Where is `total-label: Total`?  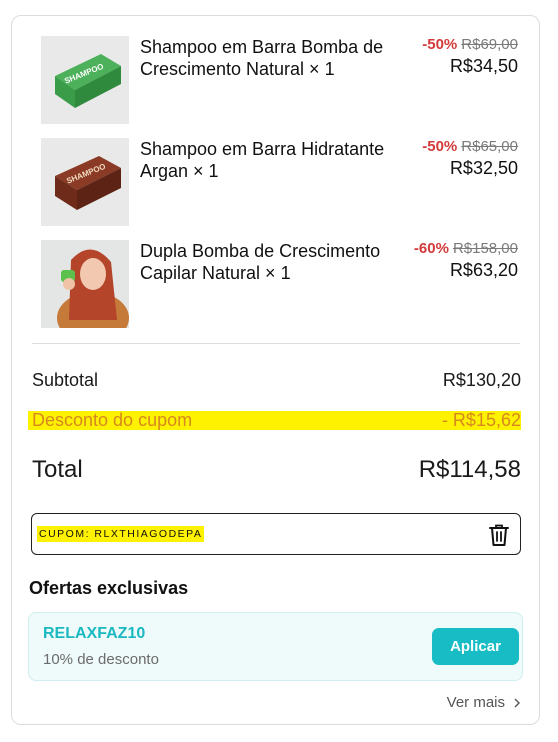 total-label: Total is located at coordinates (57, 469).